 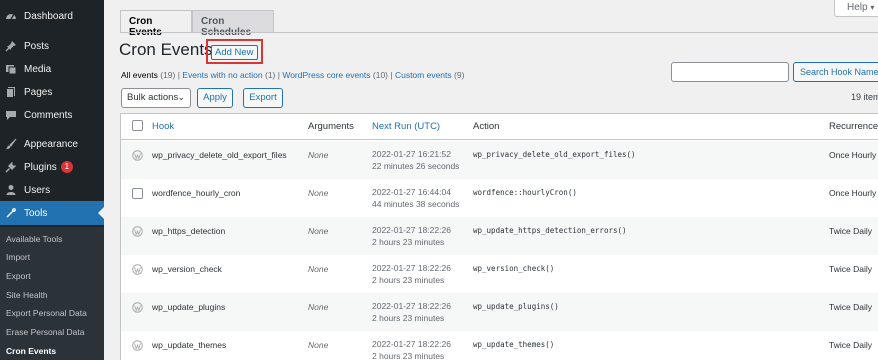 What do you see at coordinates (18, 257) in the screenshot?
I see `submenu-import: Import` at bounding box center [18, 257].